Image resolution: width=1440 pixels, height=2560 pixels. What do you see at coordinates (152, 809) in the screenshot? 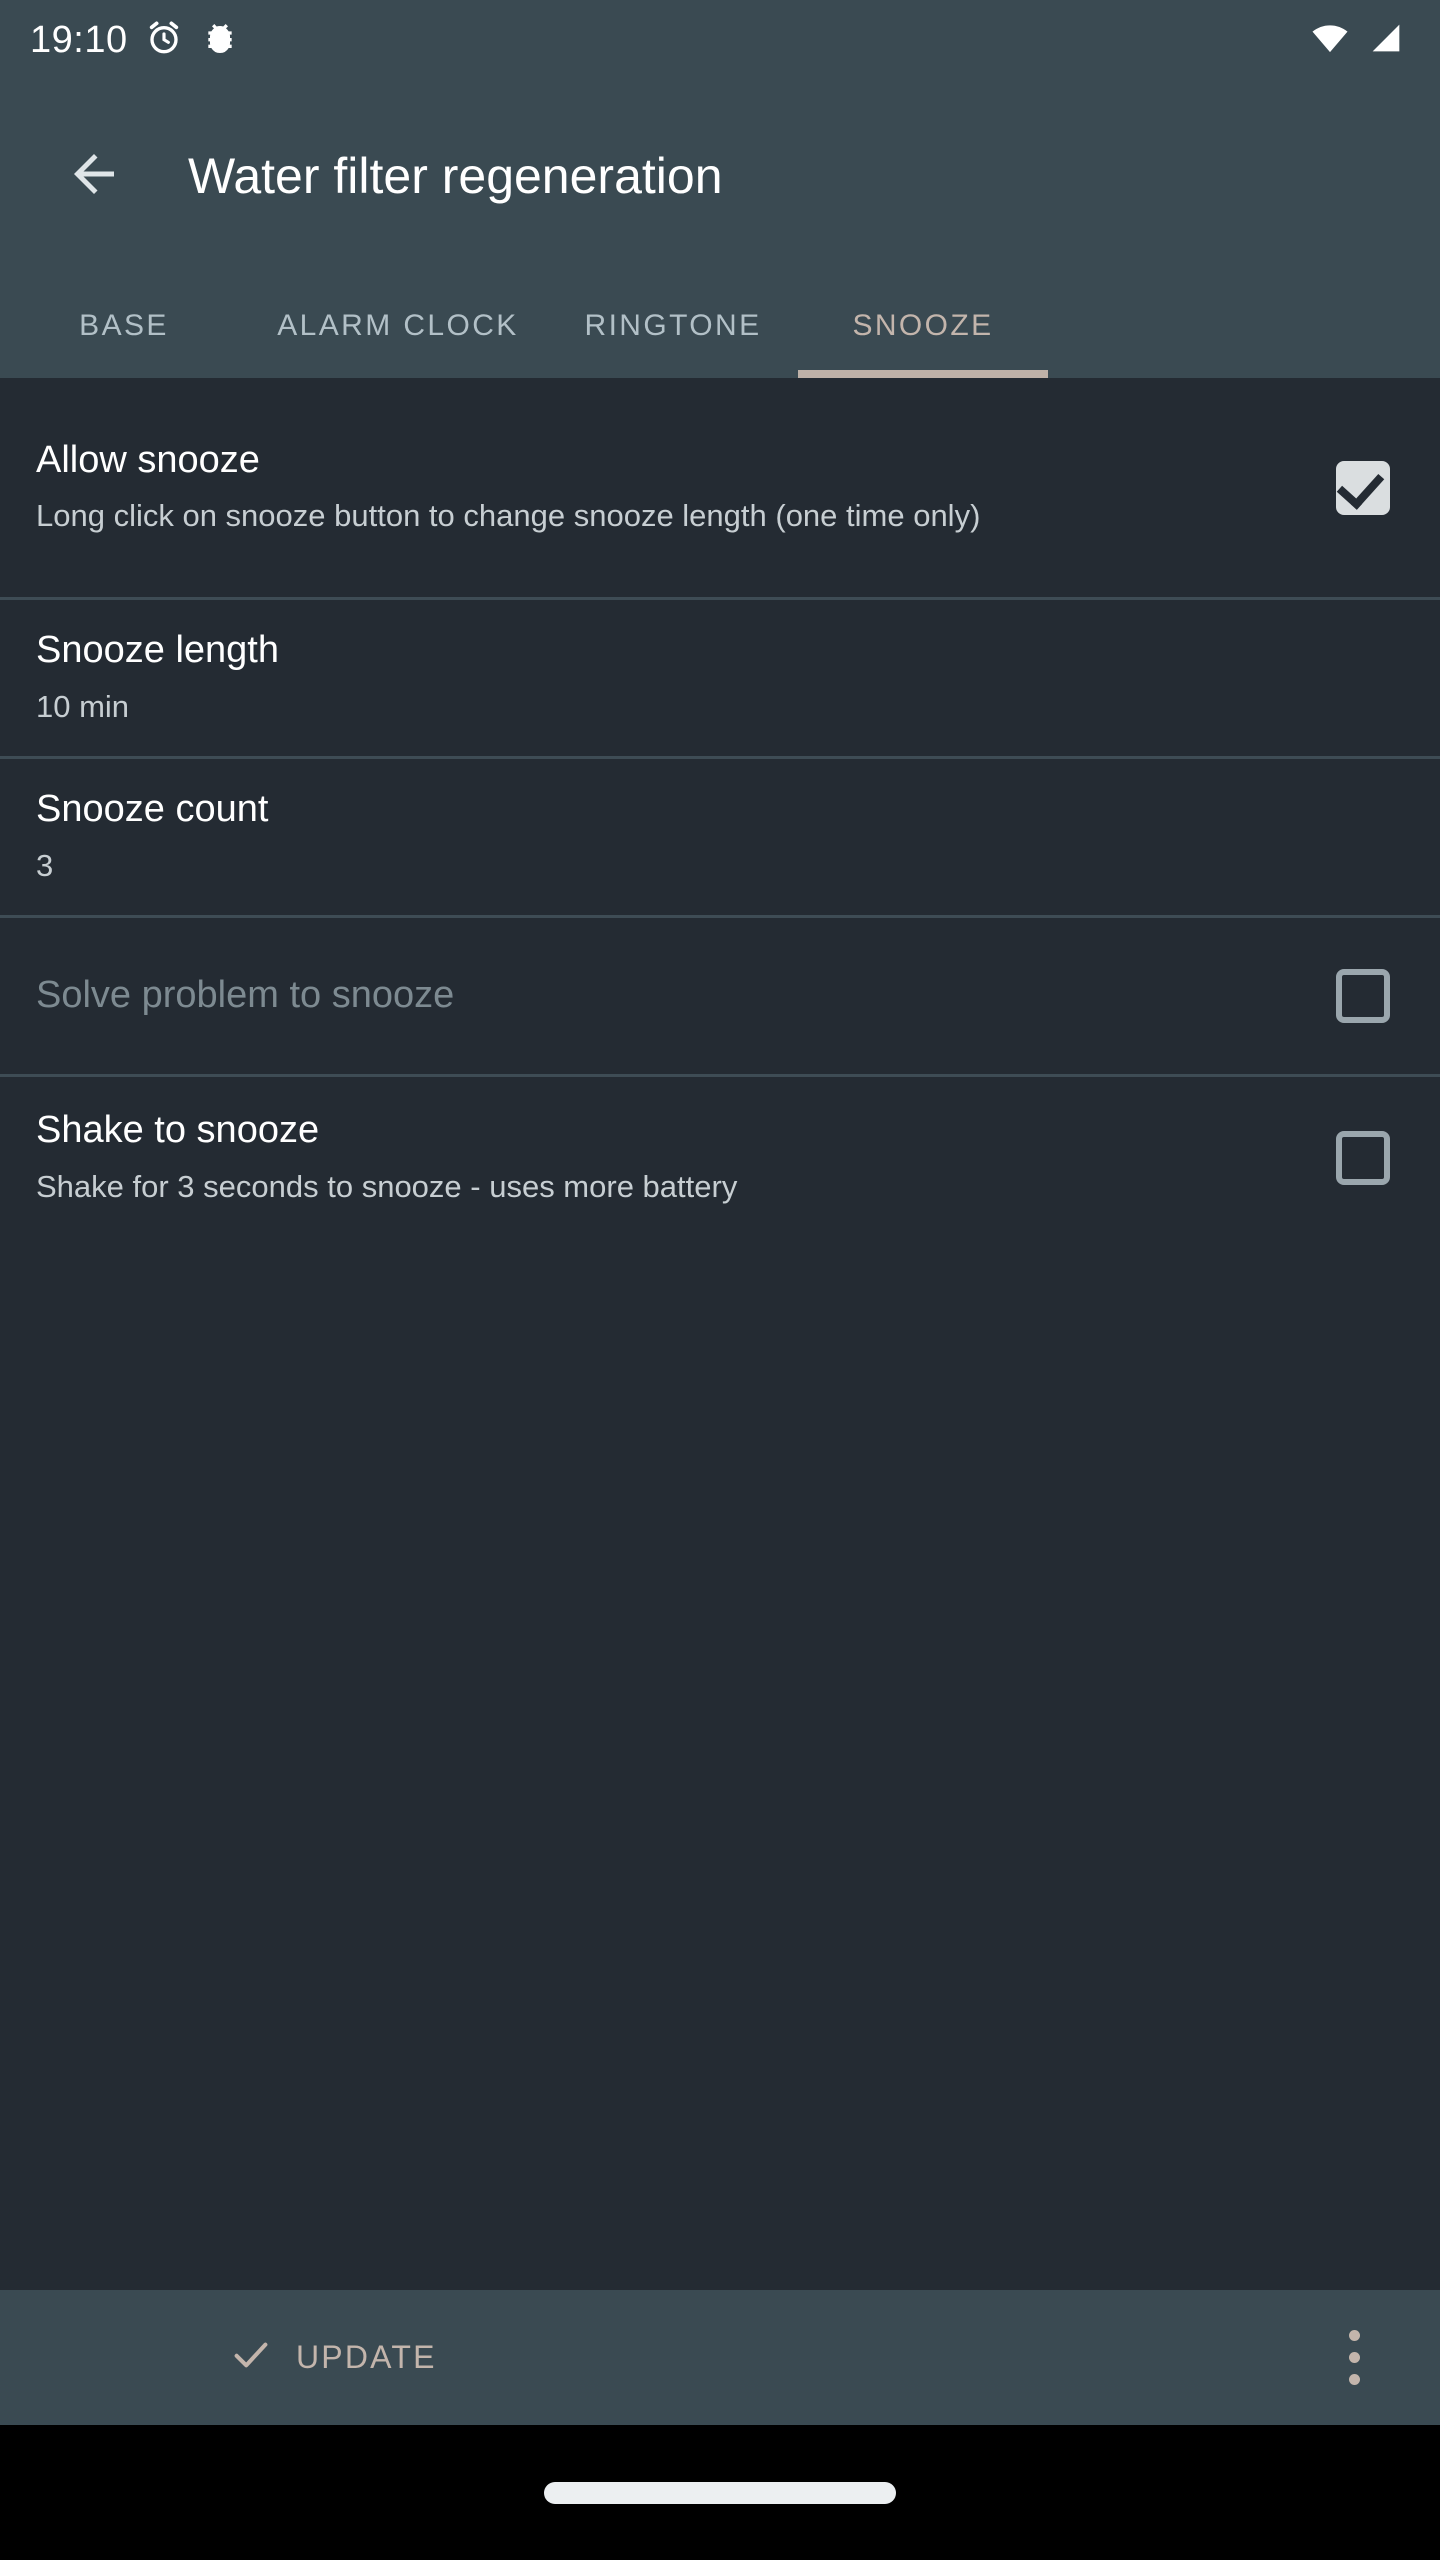
I see `setting-title: Snooze count` at bounding box center [152, 809].